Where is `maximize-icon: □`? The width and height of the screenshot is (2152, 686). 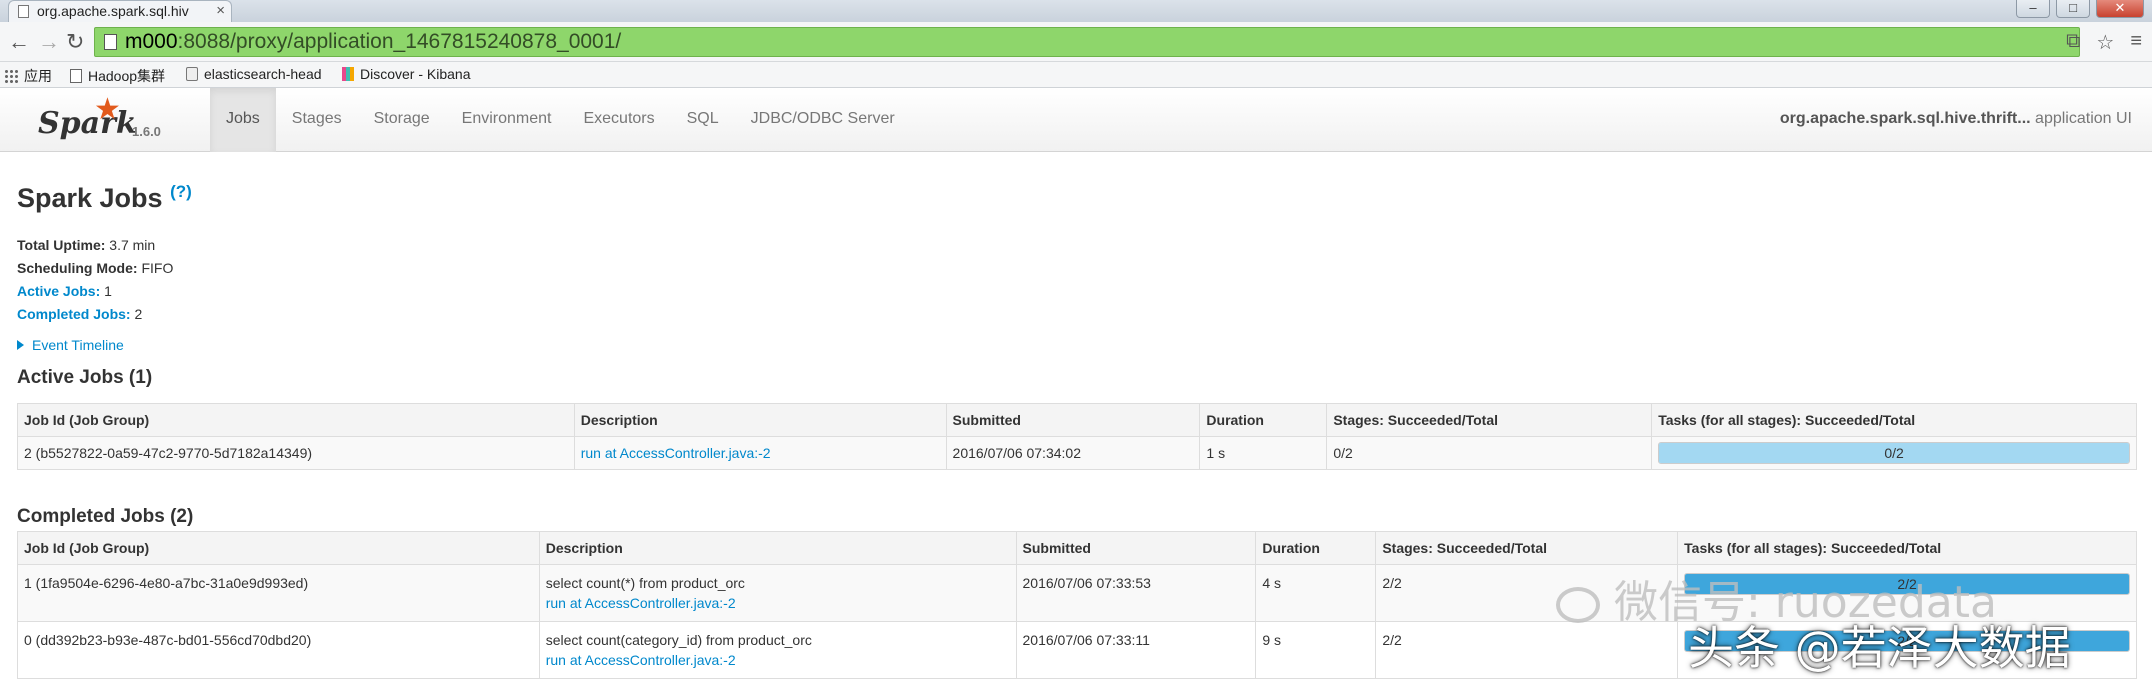
maximize-icon: □ is located at coordinates (2073, 9).